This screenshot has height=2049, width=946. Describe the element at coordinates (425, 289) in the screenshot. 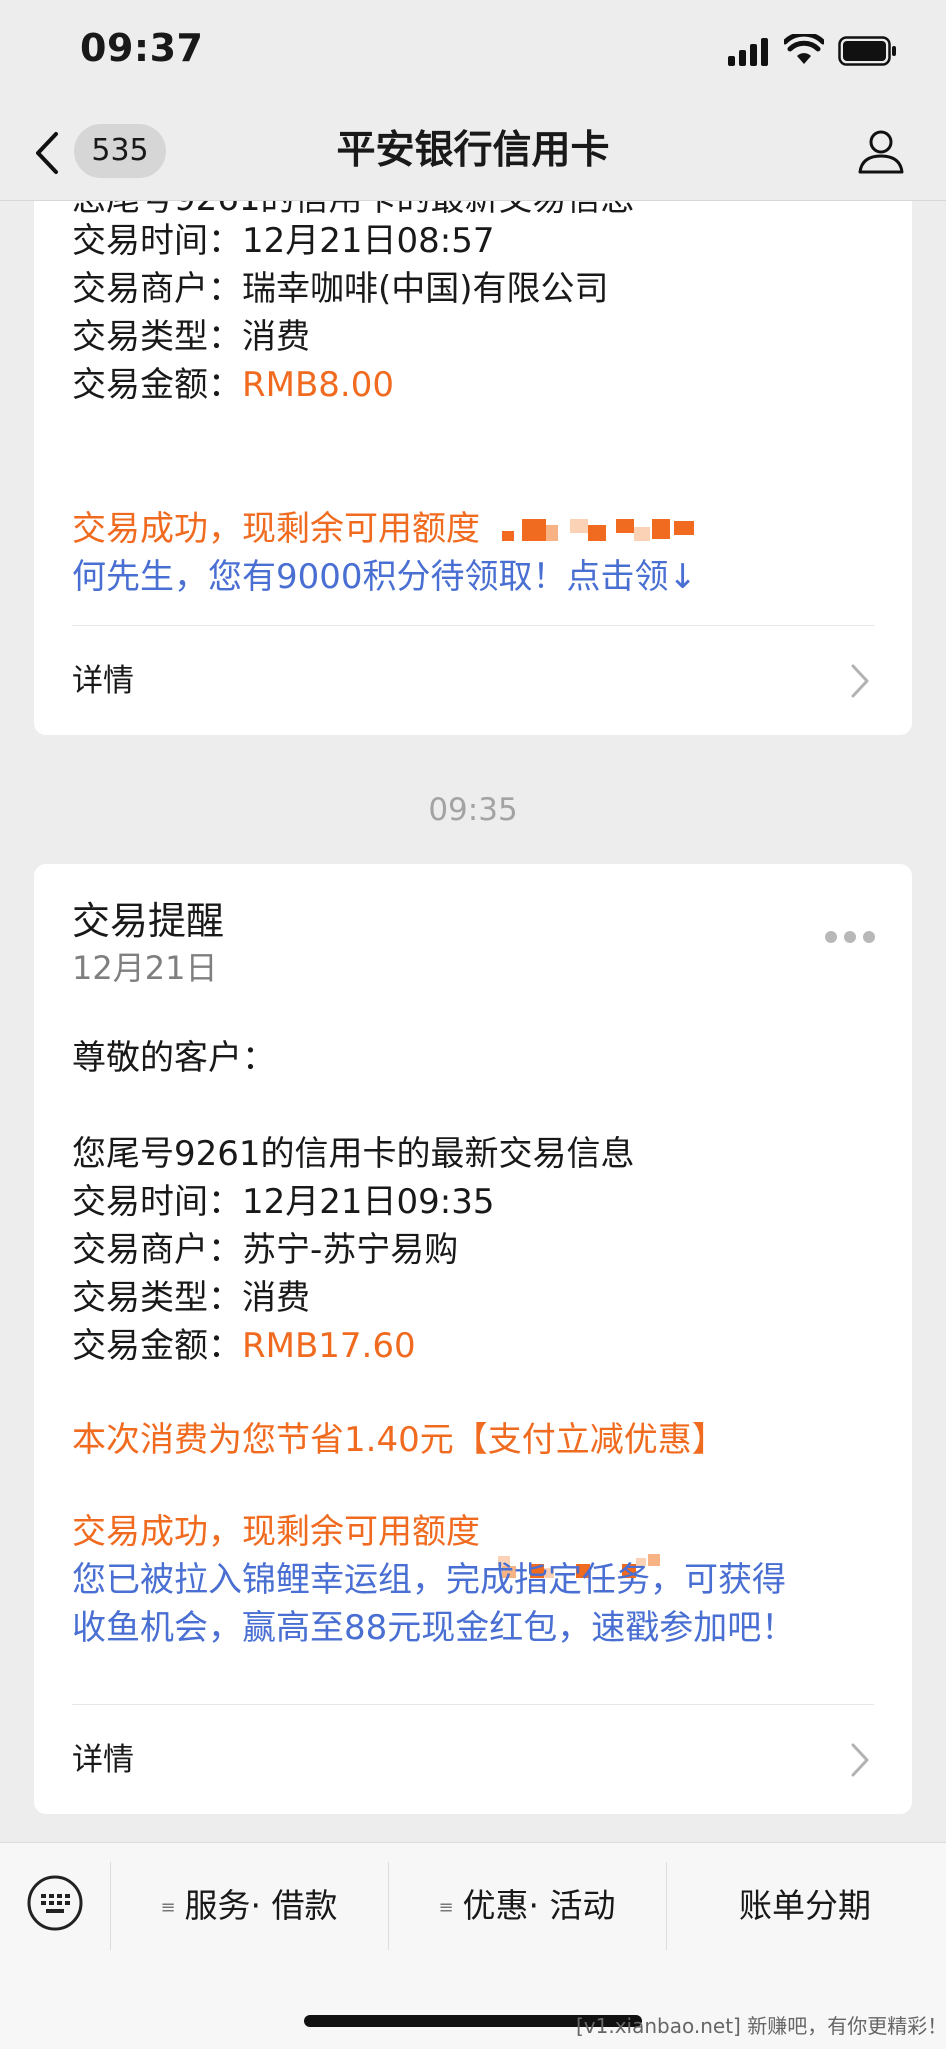

I see `row-value: 瑞幸咖啡(中国)有限公司` at that location.